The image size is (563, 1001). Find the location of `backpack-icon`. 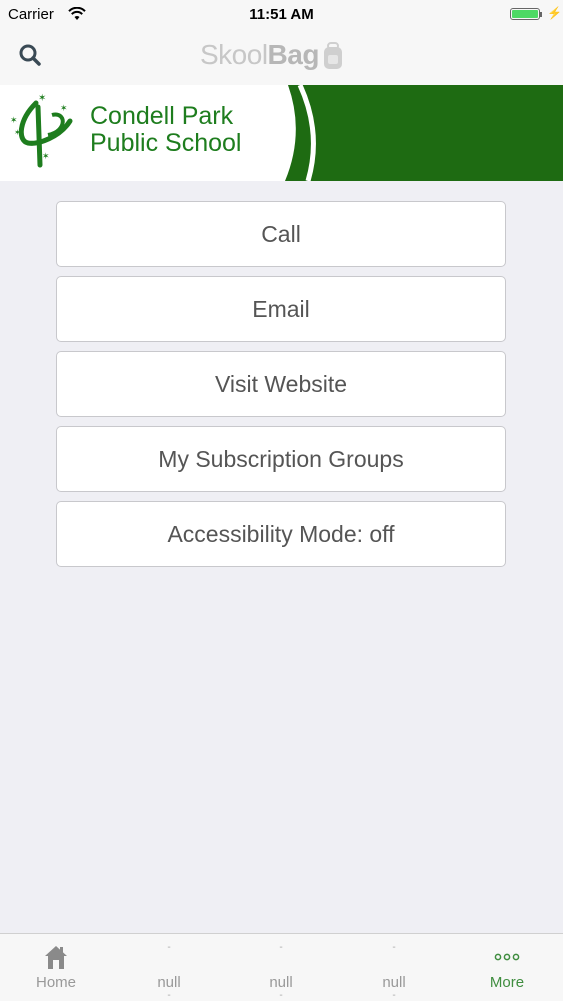

backpack-icon is located at coordinates (332, 55).